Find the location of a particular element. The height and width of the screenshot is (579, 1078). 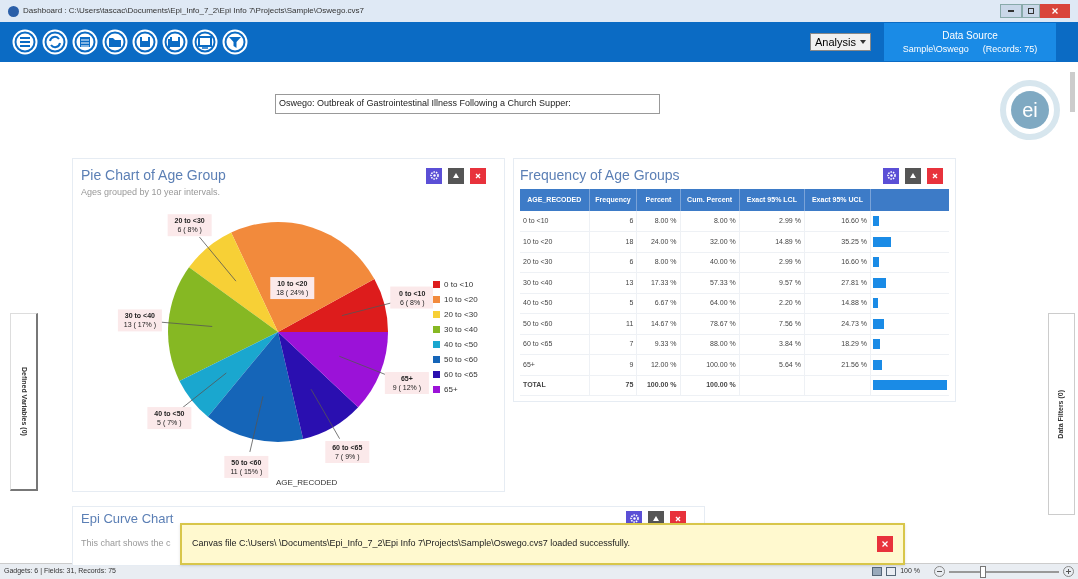

plus-icon is located at coordinates (1068, 571).